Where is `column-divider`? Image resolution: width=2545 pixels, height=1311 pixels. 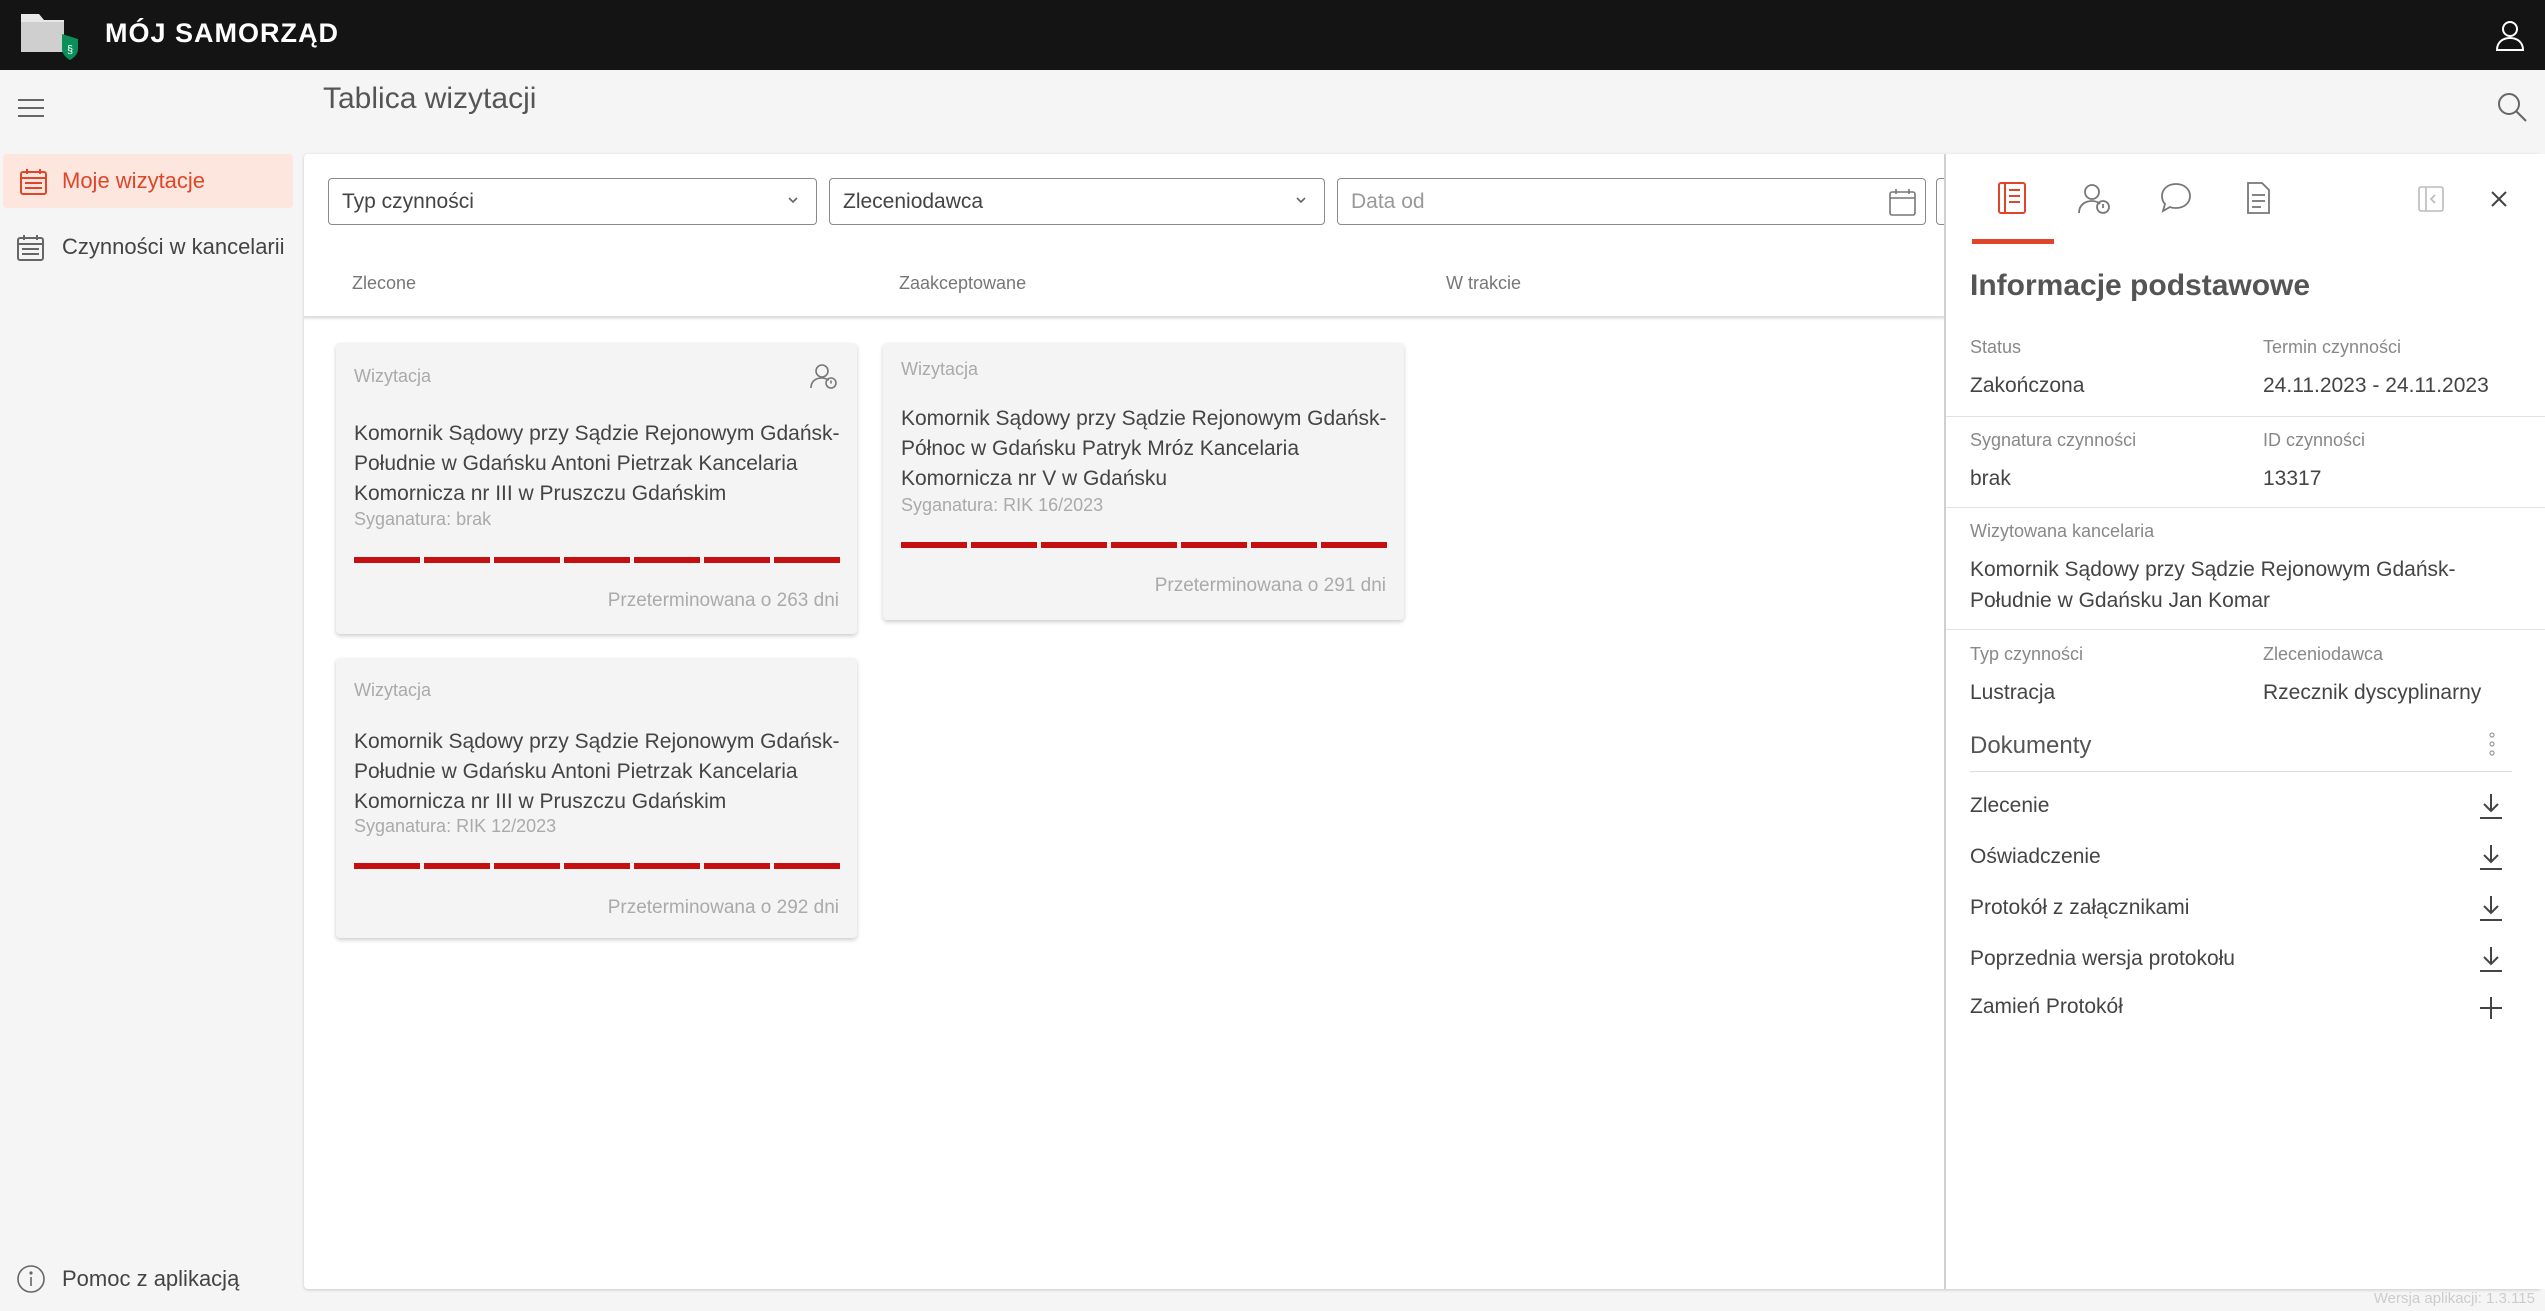 column-divider is located at coordinates (1124, 317).